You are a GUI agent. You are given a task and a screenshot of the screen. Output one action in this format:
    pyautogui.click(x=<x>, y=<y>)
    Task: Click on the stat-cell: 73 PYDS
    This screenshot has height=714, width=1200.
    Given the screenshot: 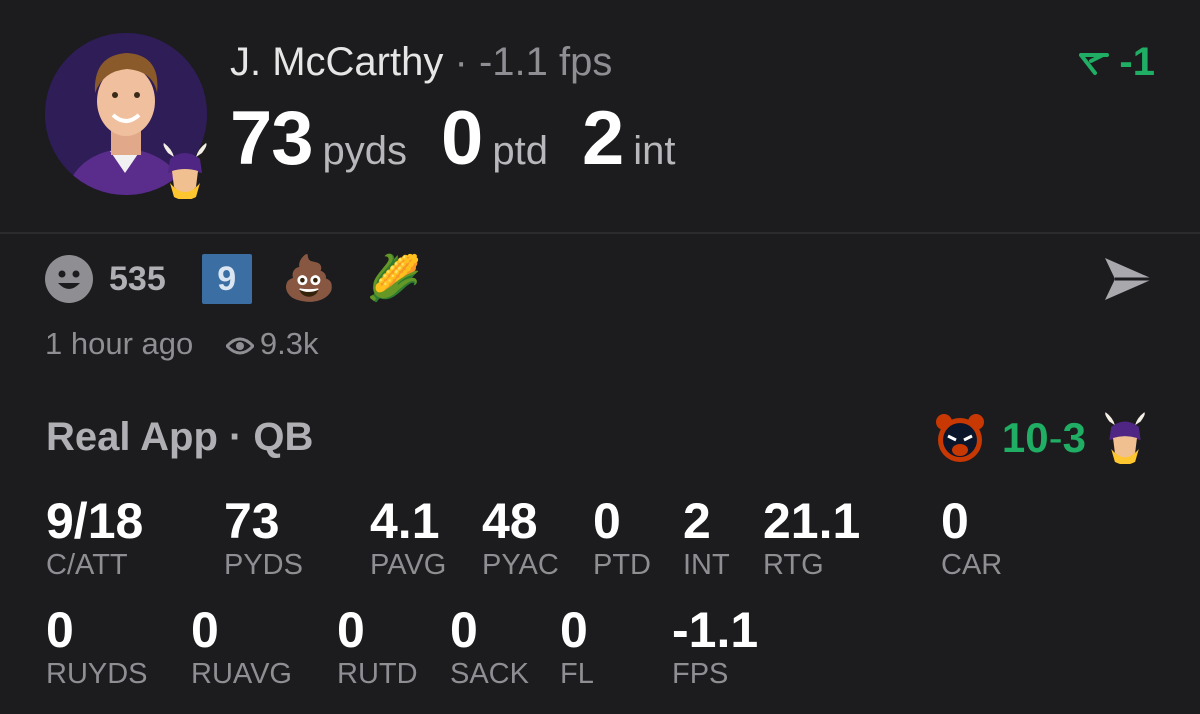 What is the action you would take?
    pyautogui.click(x=263, y=538)
    